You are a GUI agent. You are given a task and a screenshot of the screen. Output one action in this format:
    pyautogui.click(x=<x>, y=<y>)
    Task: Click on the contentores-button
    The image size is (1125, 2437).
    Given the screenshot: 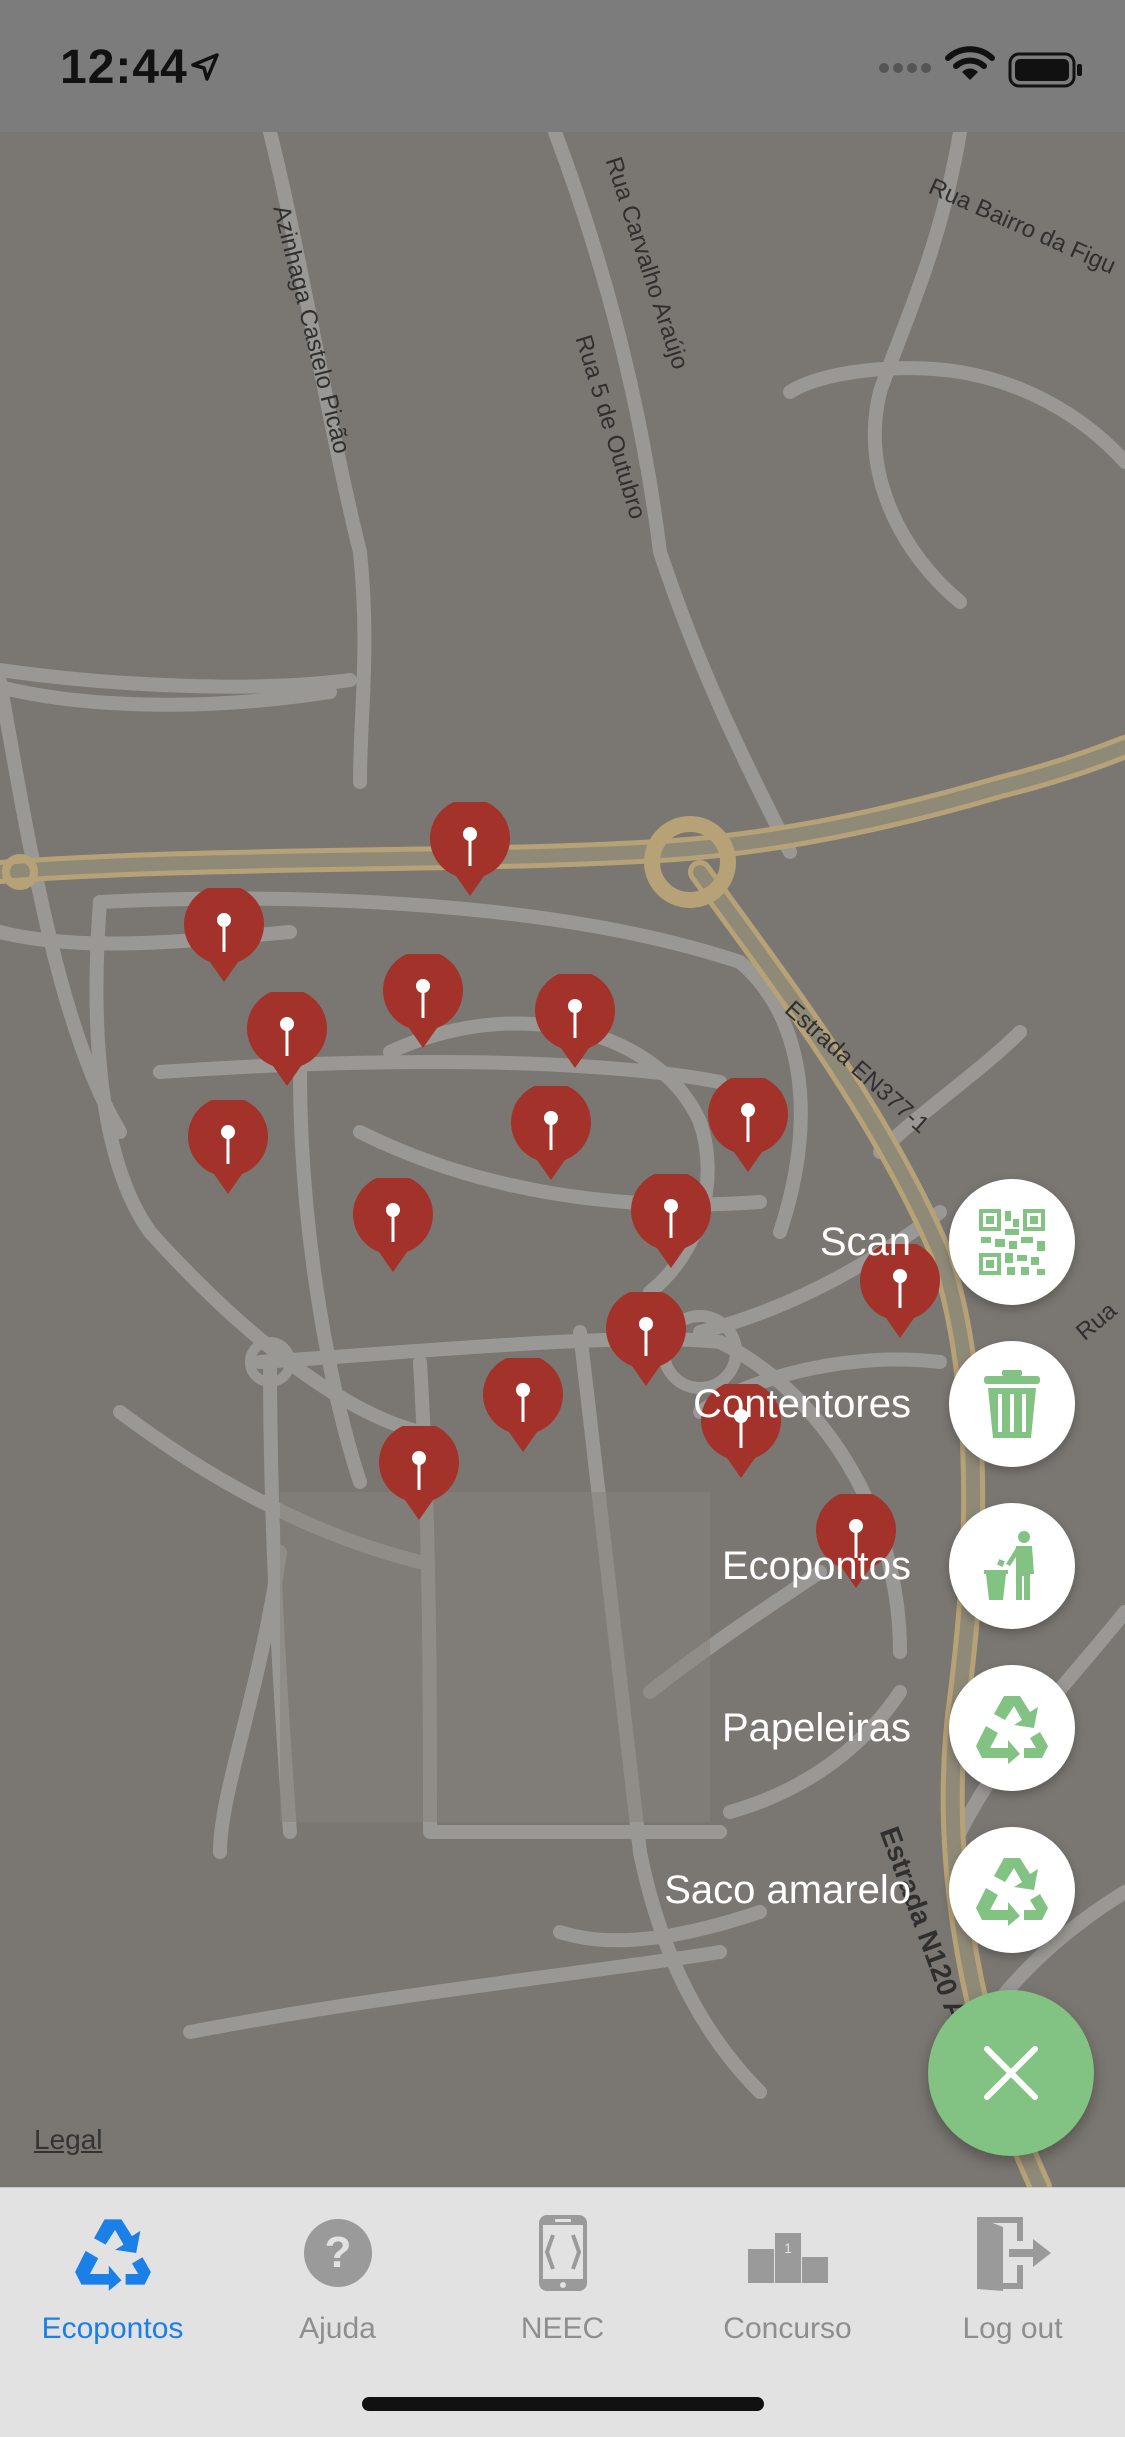 What is the action you would take?
    pyautogui.click(x=1012, y=1404)
    